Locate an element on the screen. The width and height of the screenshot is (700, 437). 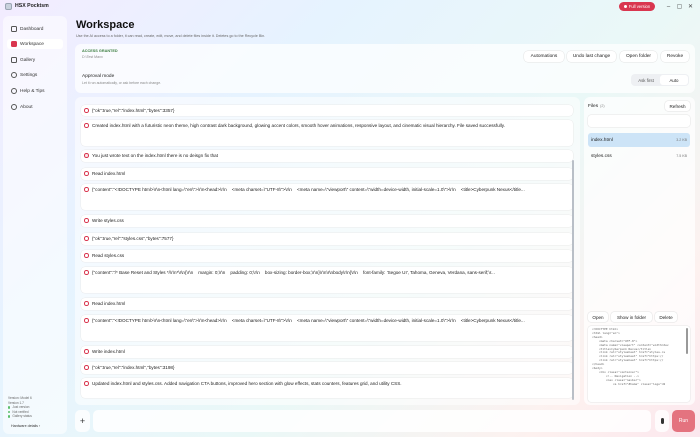
files-title: Files (2) is located at coordinates (596, 106).